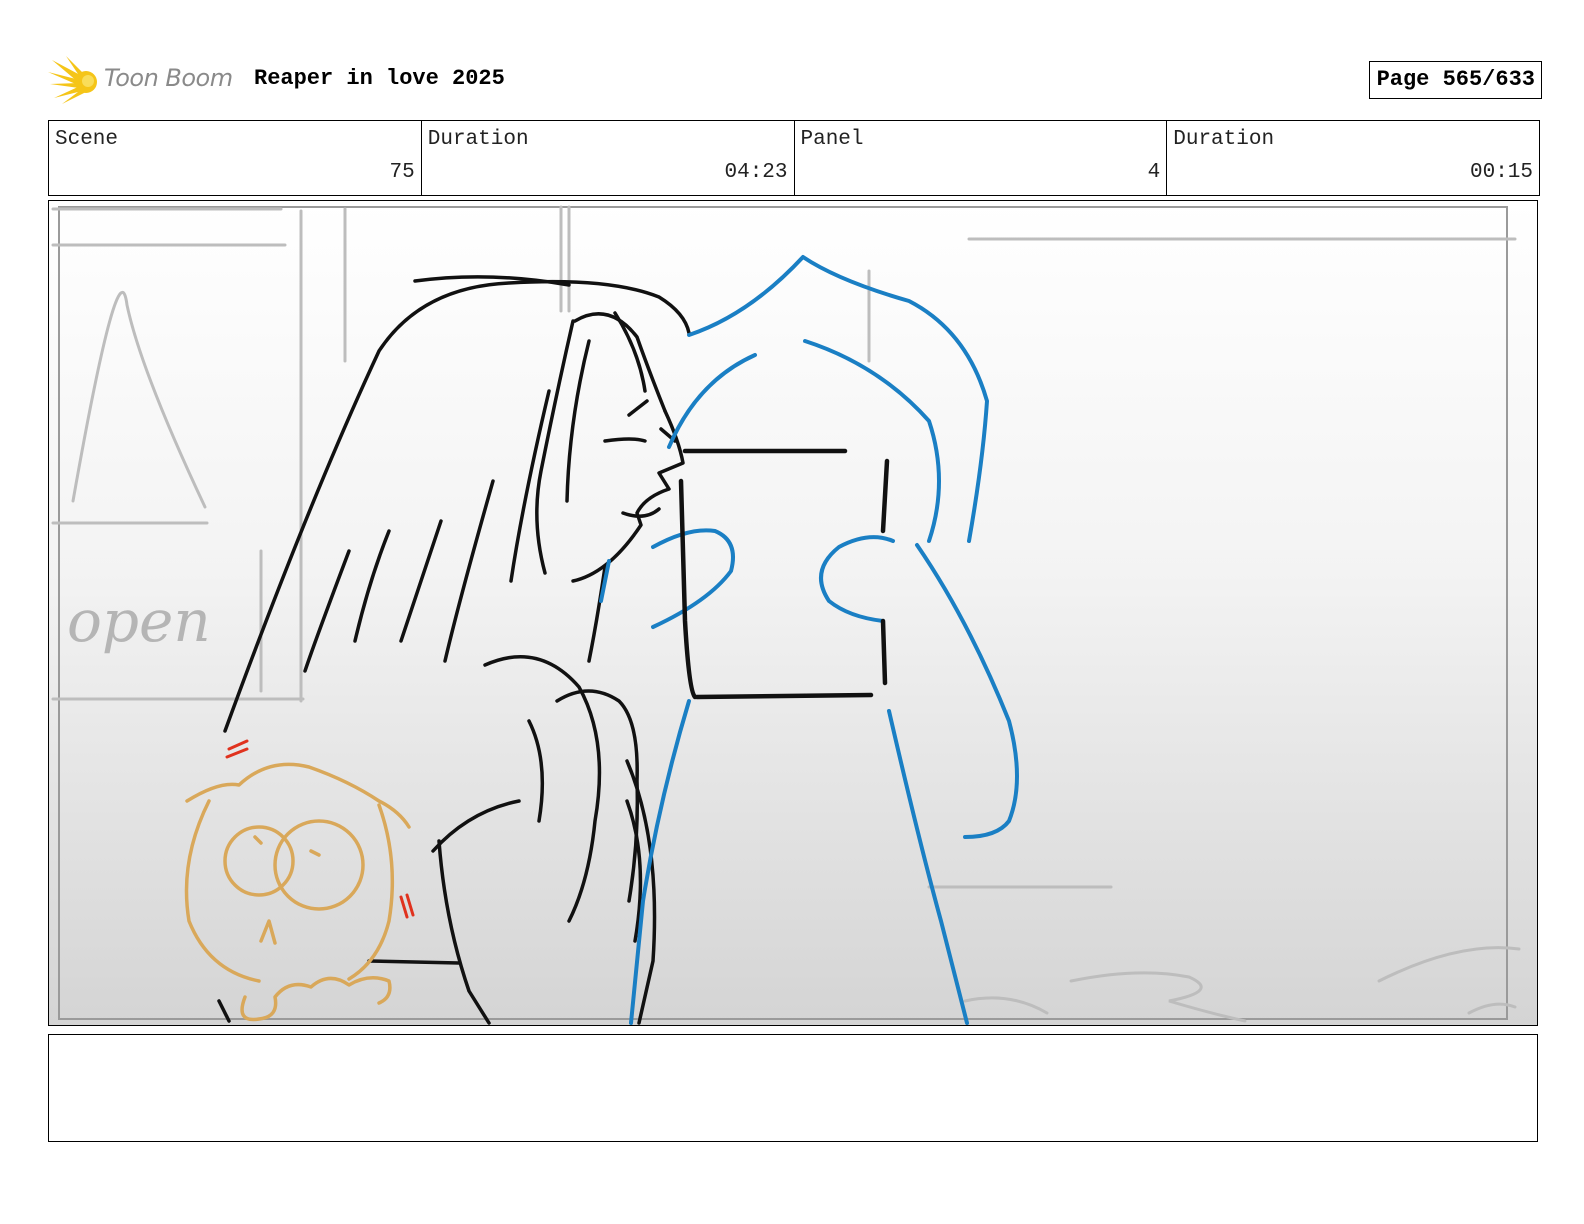 The image size is (1584, 1224). Describe the element at coordinates (832, 139) in the screenshot. I see `panel-label: Panel` at that location.